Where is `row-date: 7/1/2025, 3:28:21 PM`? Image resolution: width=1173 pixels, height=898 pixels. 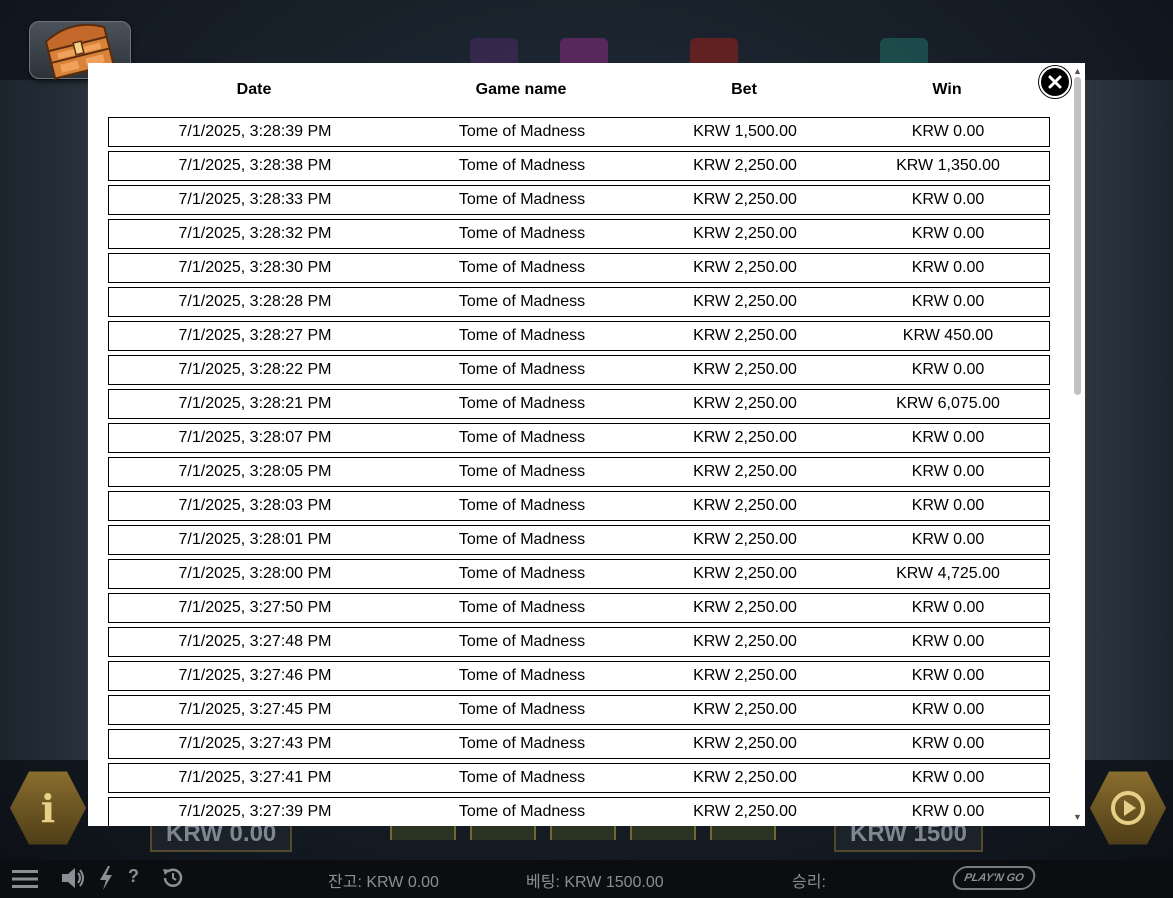
row-date: 7/1/2025, 3:28:21 PM is located at coordinates (255, 403).